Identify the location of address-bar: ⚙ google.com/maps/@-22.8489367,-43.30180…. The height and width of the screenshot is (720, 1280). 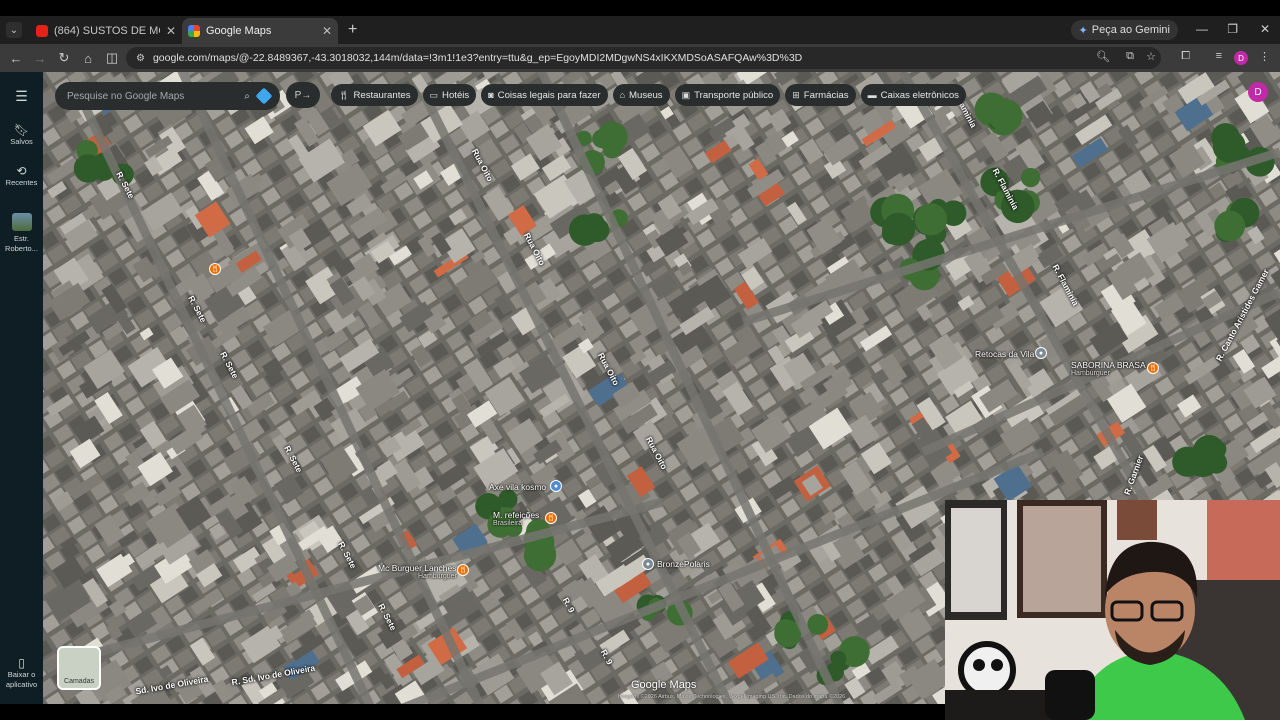
(643, 58).